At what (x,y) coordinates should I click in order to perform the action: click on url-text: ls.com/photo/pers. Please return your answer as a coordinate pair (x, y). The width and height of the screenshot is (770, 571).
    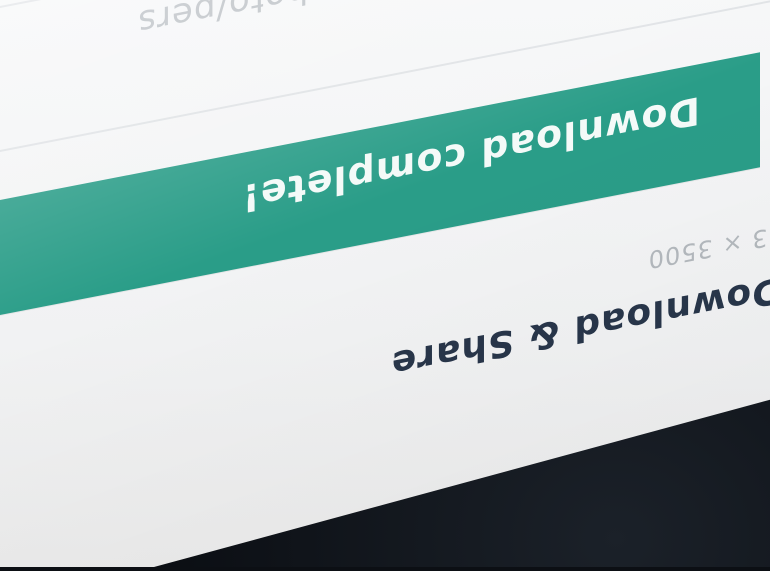
    Looking at the image, I should click on (230, 37).